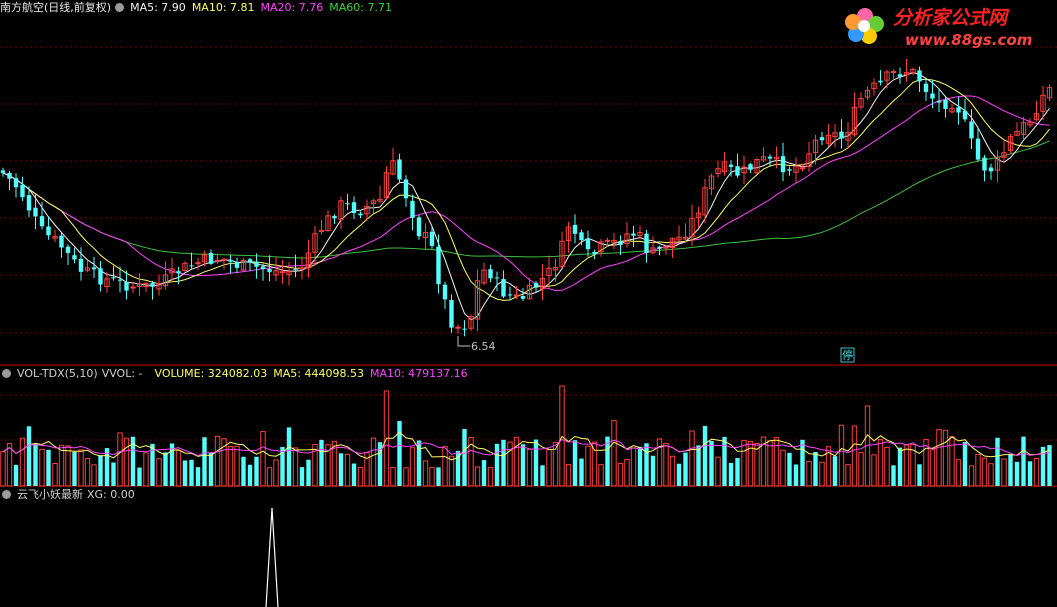 This screenshot has height=607, width=1057. What do you see at coordinates (122, 373) in the screenshot?
I see `vvol-value: VVOL: -` at bounding box center [122, 373].